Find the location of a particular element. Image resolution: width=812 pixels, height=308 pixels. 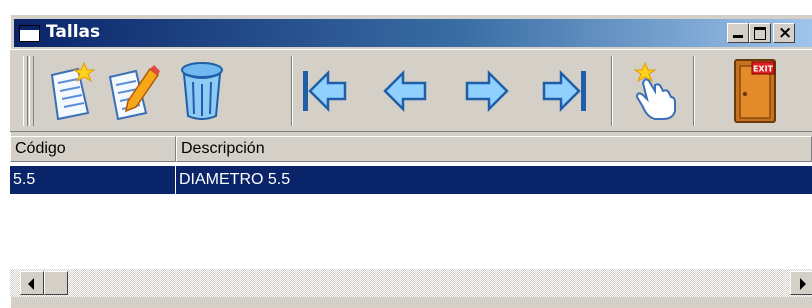

table-row: 5.5 DIAMETRO 5.5 is located at coordinates (411, 180).